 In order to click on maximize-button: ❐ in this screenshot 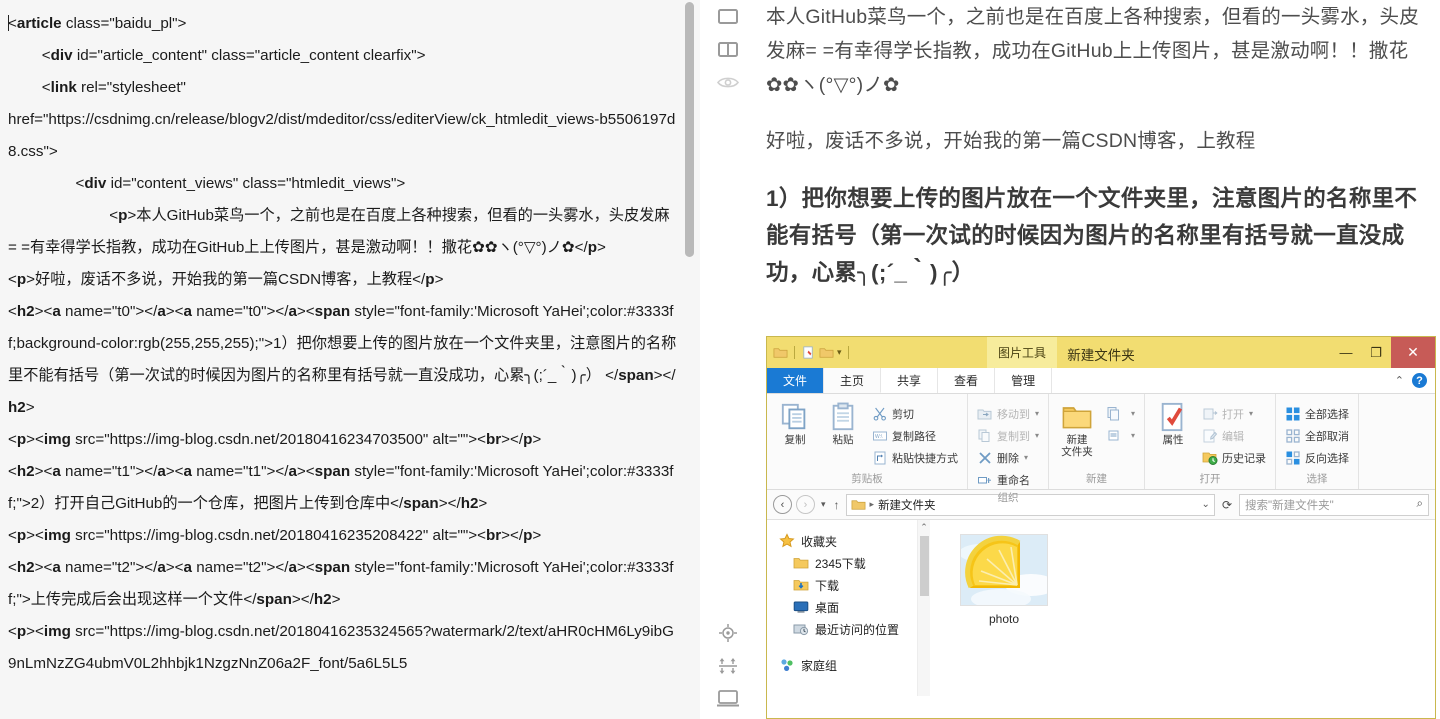, I will do `click(1376, 352)`.